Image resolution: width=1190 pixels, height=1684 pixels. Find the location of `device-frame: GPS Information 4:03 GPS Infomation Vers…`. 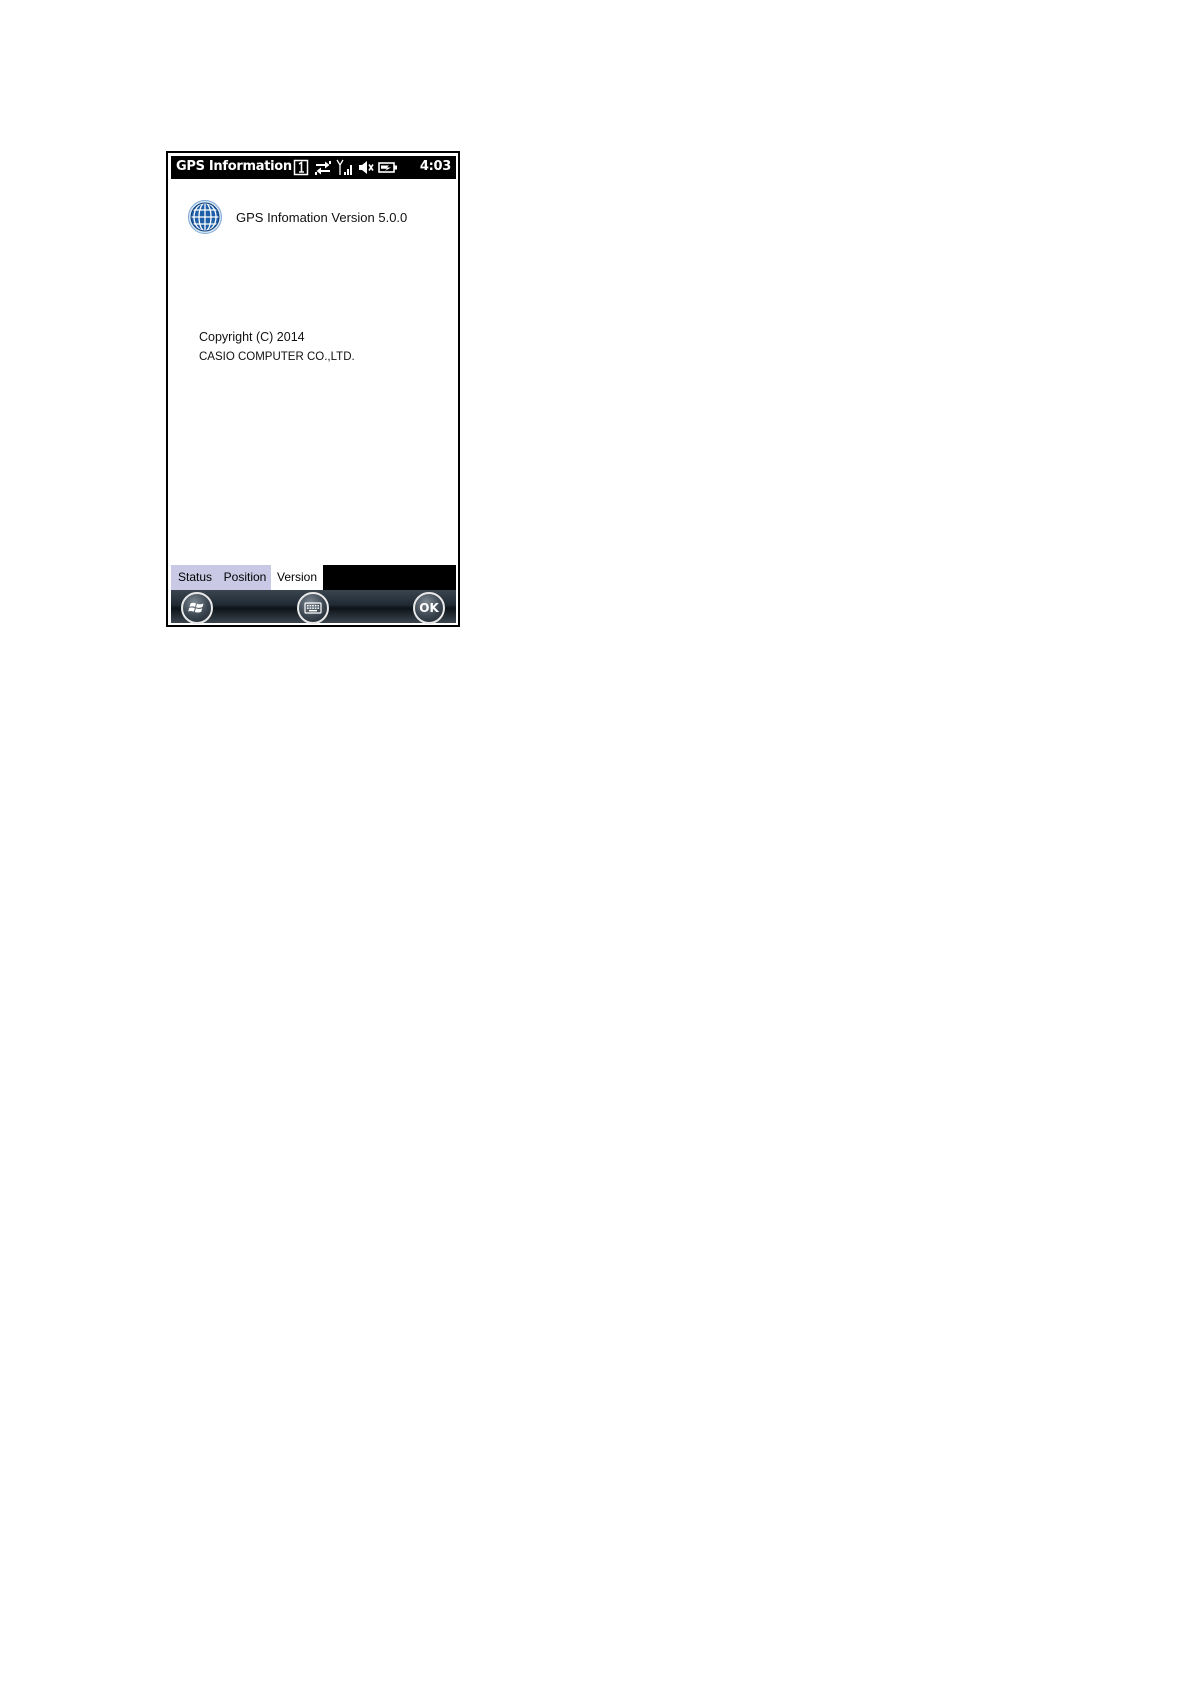

device-frame: GPS Information 4:03 GPS Infomation Vers… is located at coordinates (313, 389).